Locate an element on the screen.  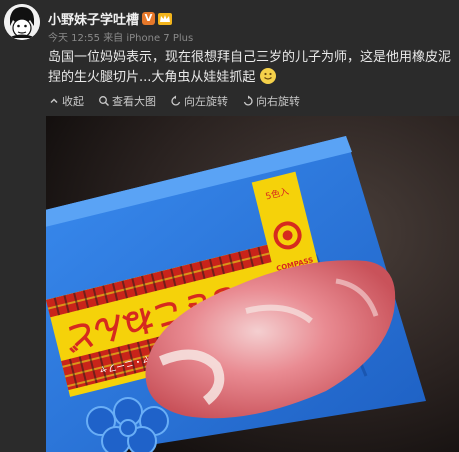
avatar is located at coordinates (22, 22).